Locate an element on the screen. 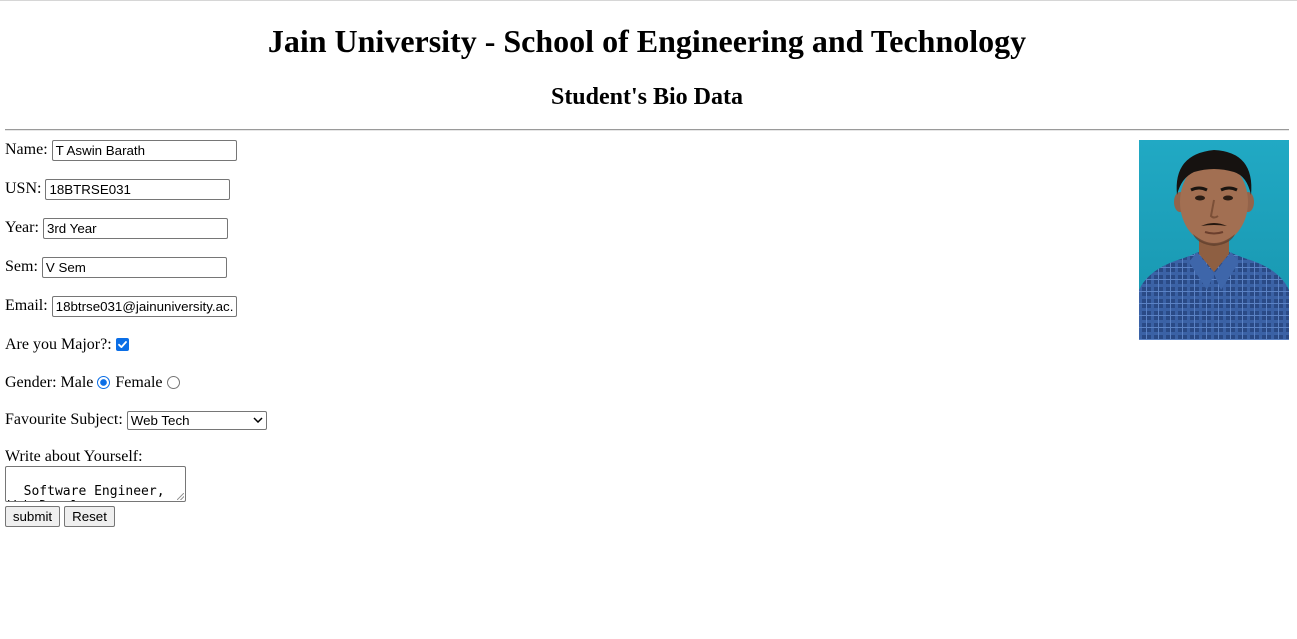 Image resolution: width=1297 pixels, height=639 pixels. year-label: Year: is located at coordinates (22, 227).